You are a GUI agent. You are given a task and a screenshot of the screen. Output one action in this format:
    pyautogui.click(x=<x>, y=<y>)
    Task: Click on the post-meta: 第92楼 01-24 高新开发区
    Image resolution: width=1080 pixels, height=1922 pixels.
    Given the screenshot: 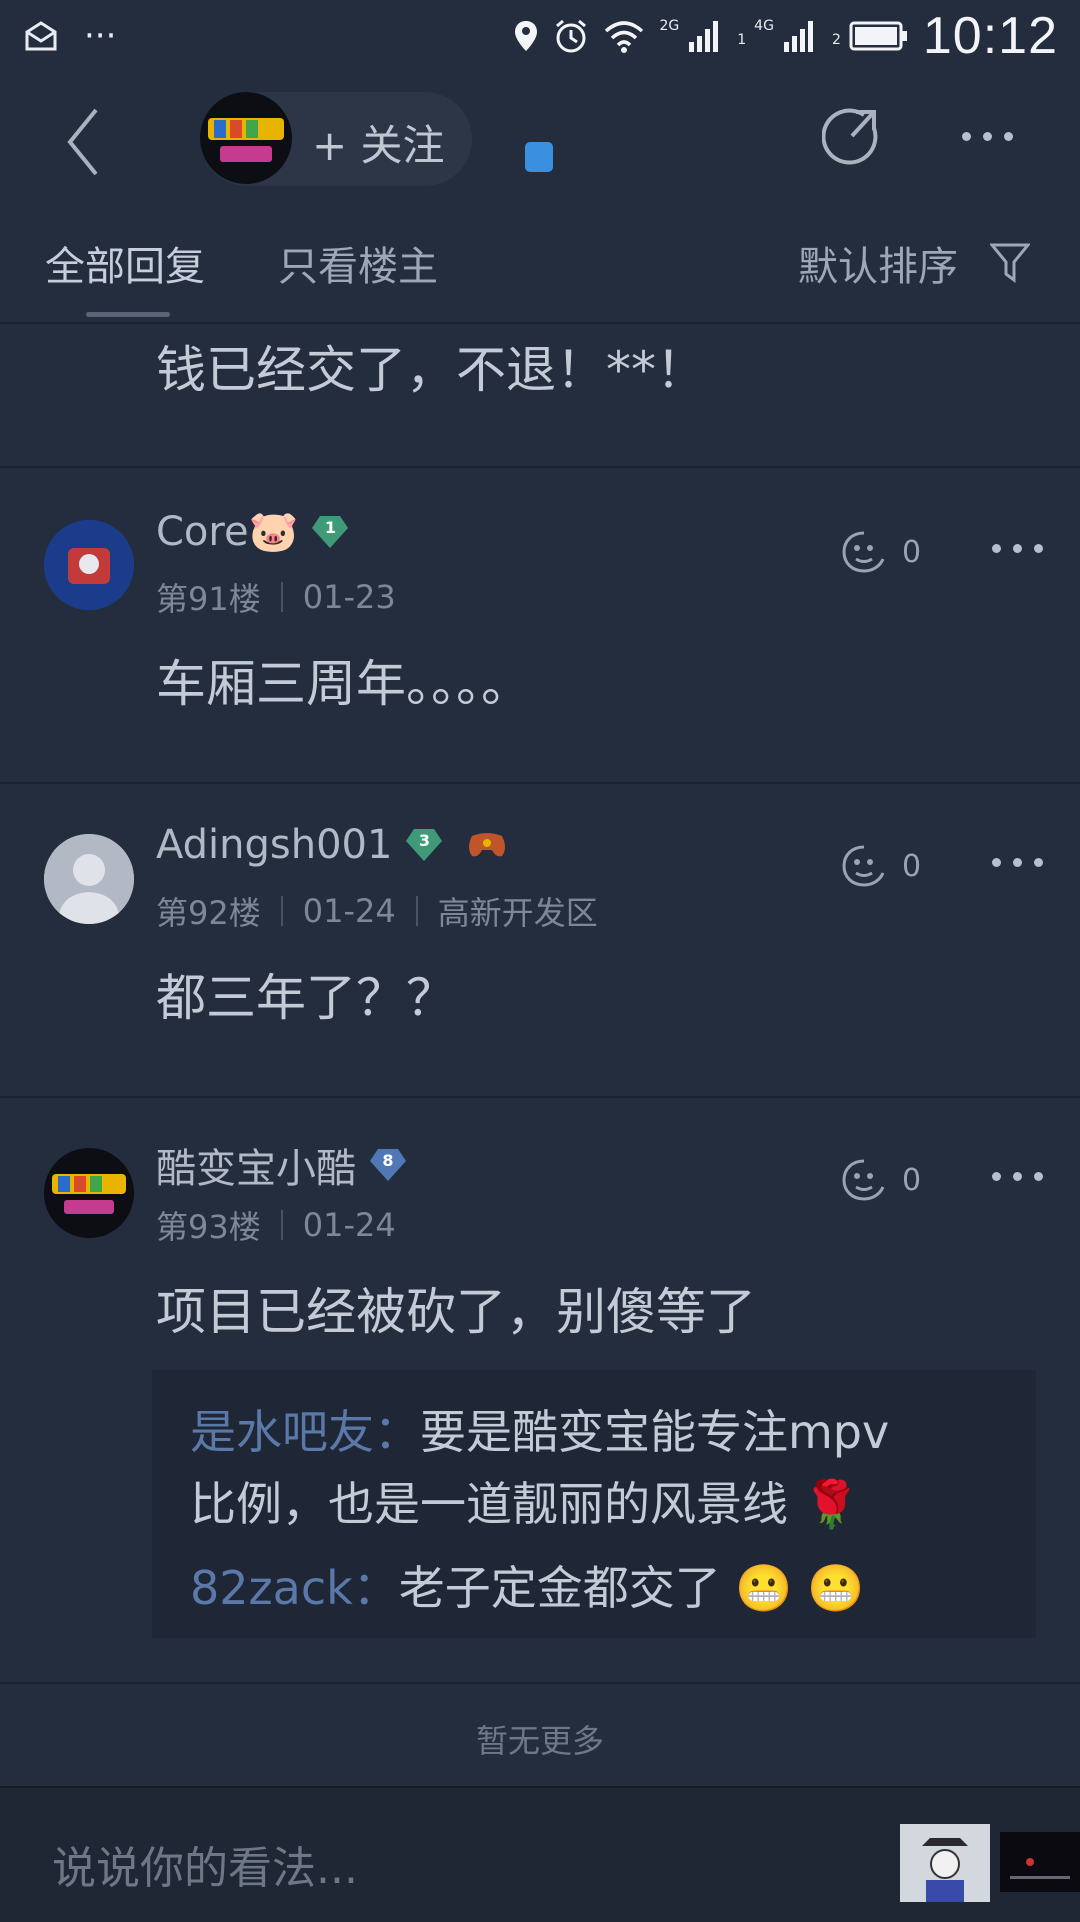 What is the action you would take?
    pyautogui.click(x=377, y=911)
    